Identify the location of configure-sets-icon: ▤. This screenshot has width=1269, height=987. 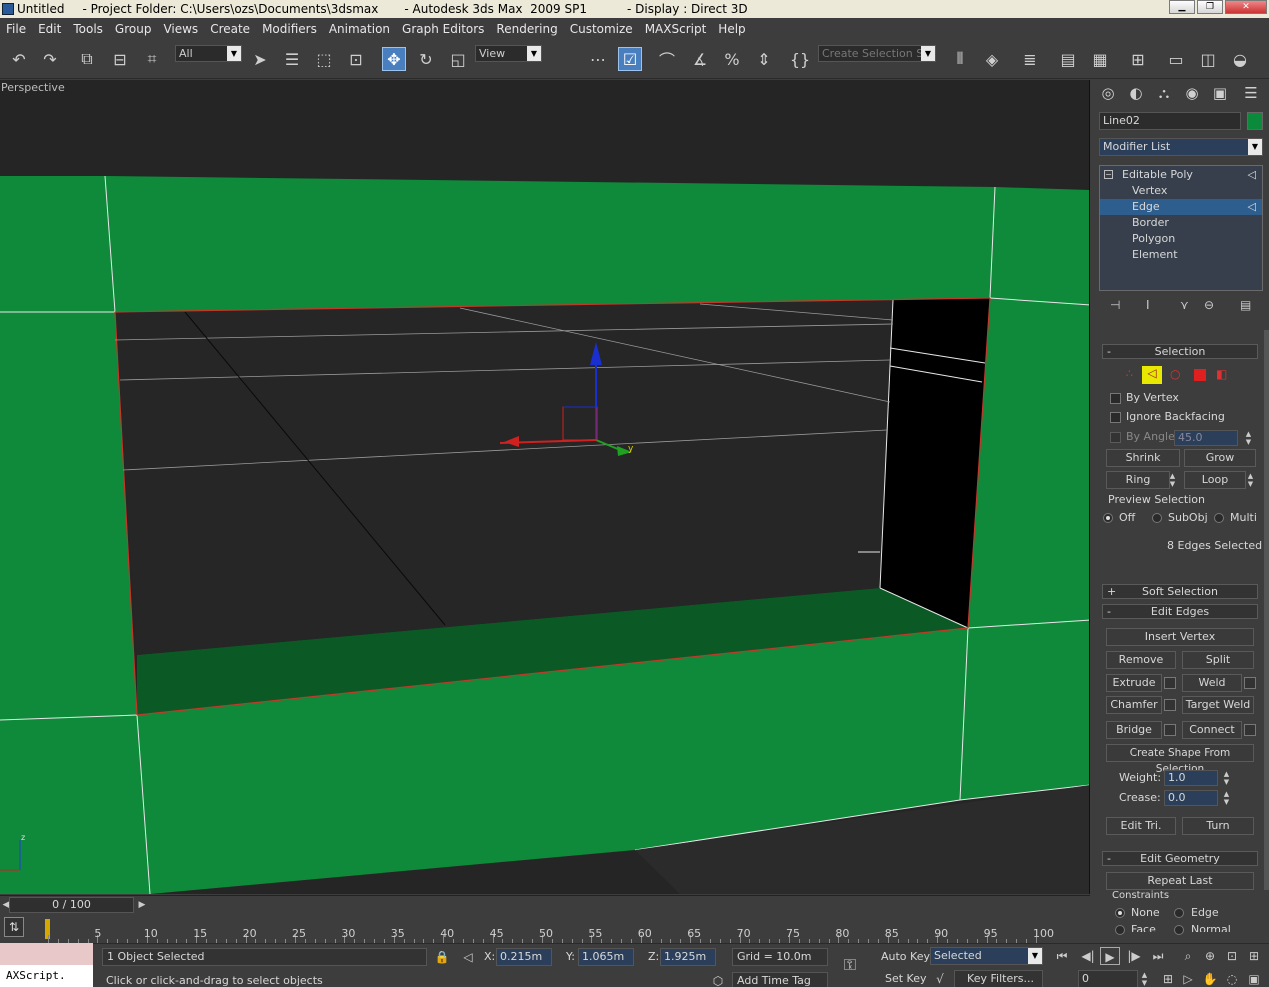
(1245, 305).